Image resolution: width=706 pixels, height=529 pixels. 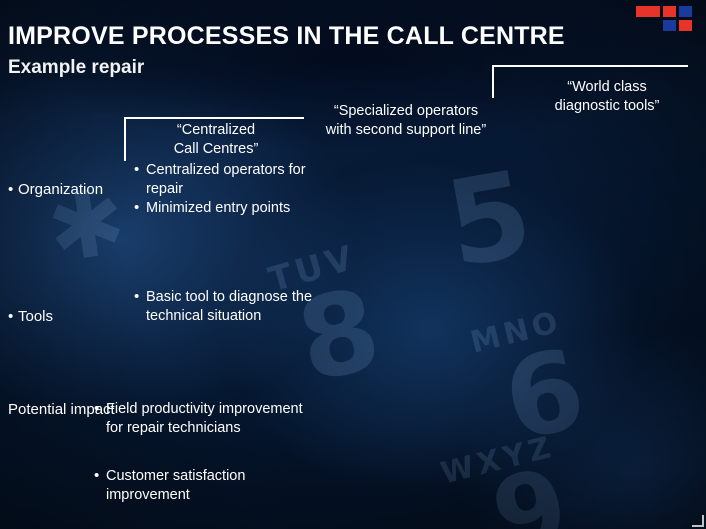 I want to click on list-item: Customer satisfaction improvement, so click(x=204, y=485).